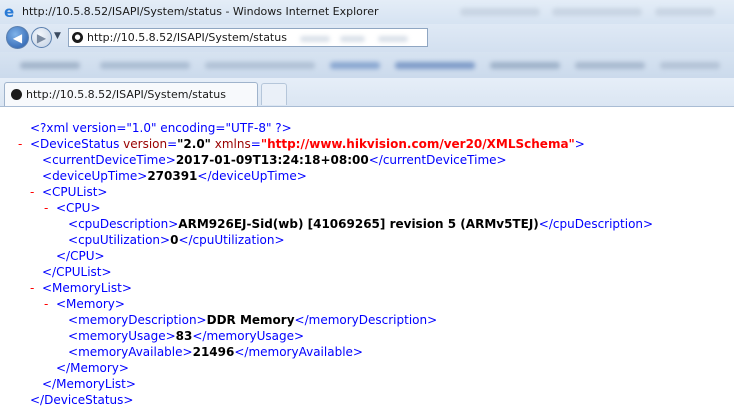 The width and height of the screenshot is (734, 409). Describe the element at coordinates (77, 272) in the screenshot. I see `cpu-list-close: </CPUList>` at that location.